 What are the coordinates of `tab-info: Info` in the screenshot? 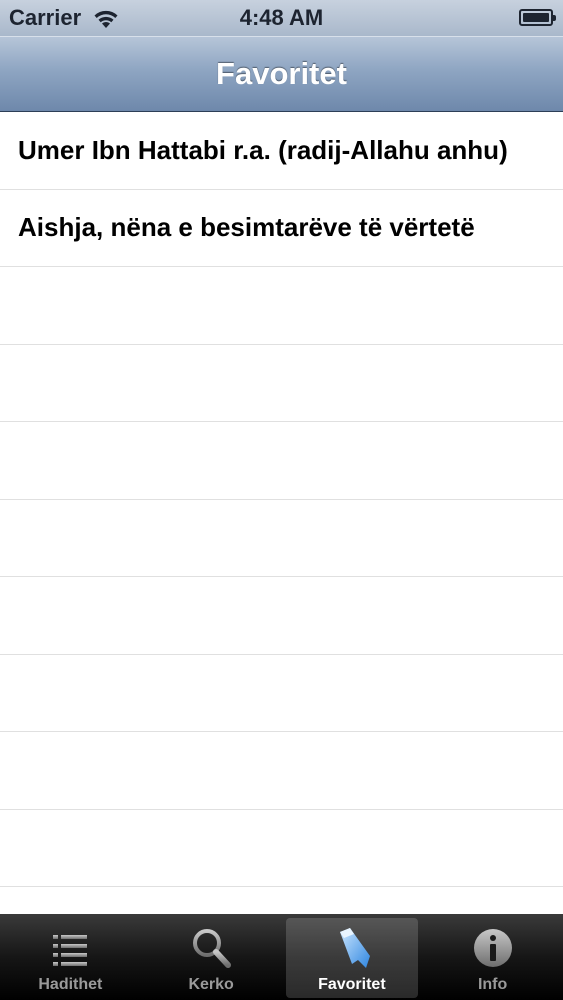 It's located at (492, 957).